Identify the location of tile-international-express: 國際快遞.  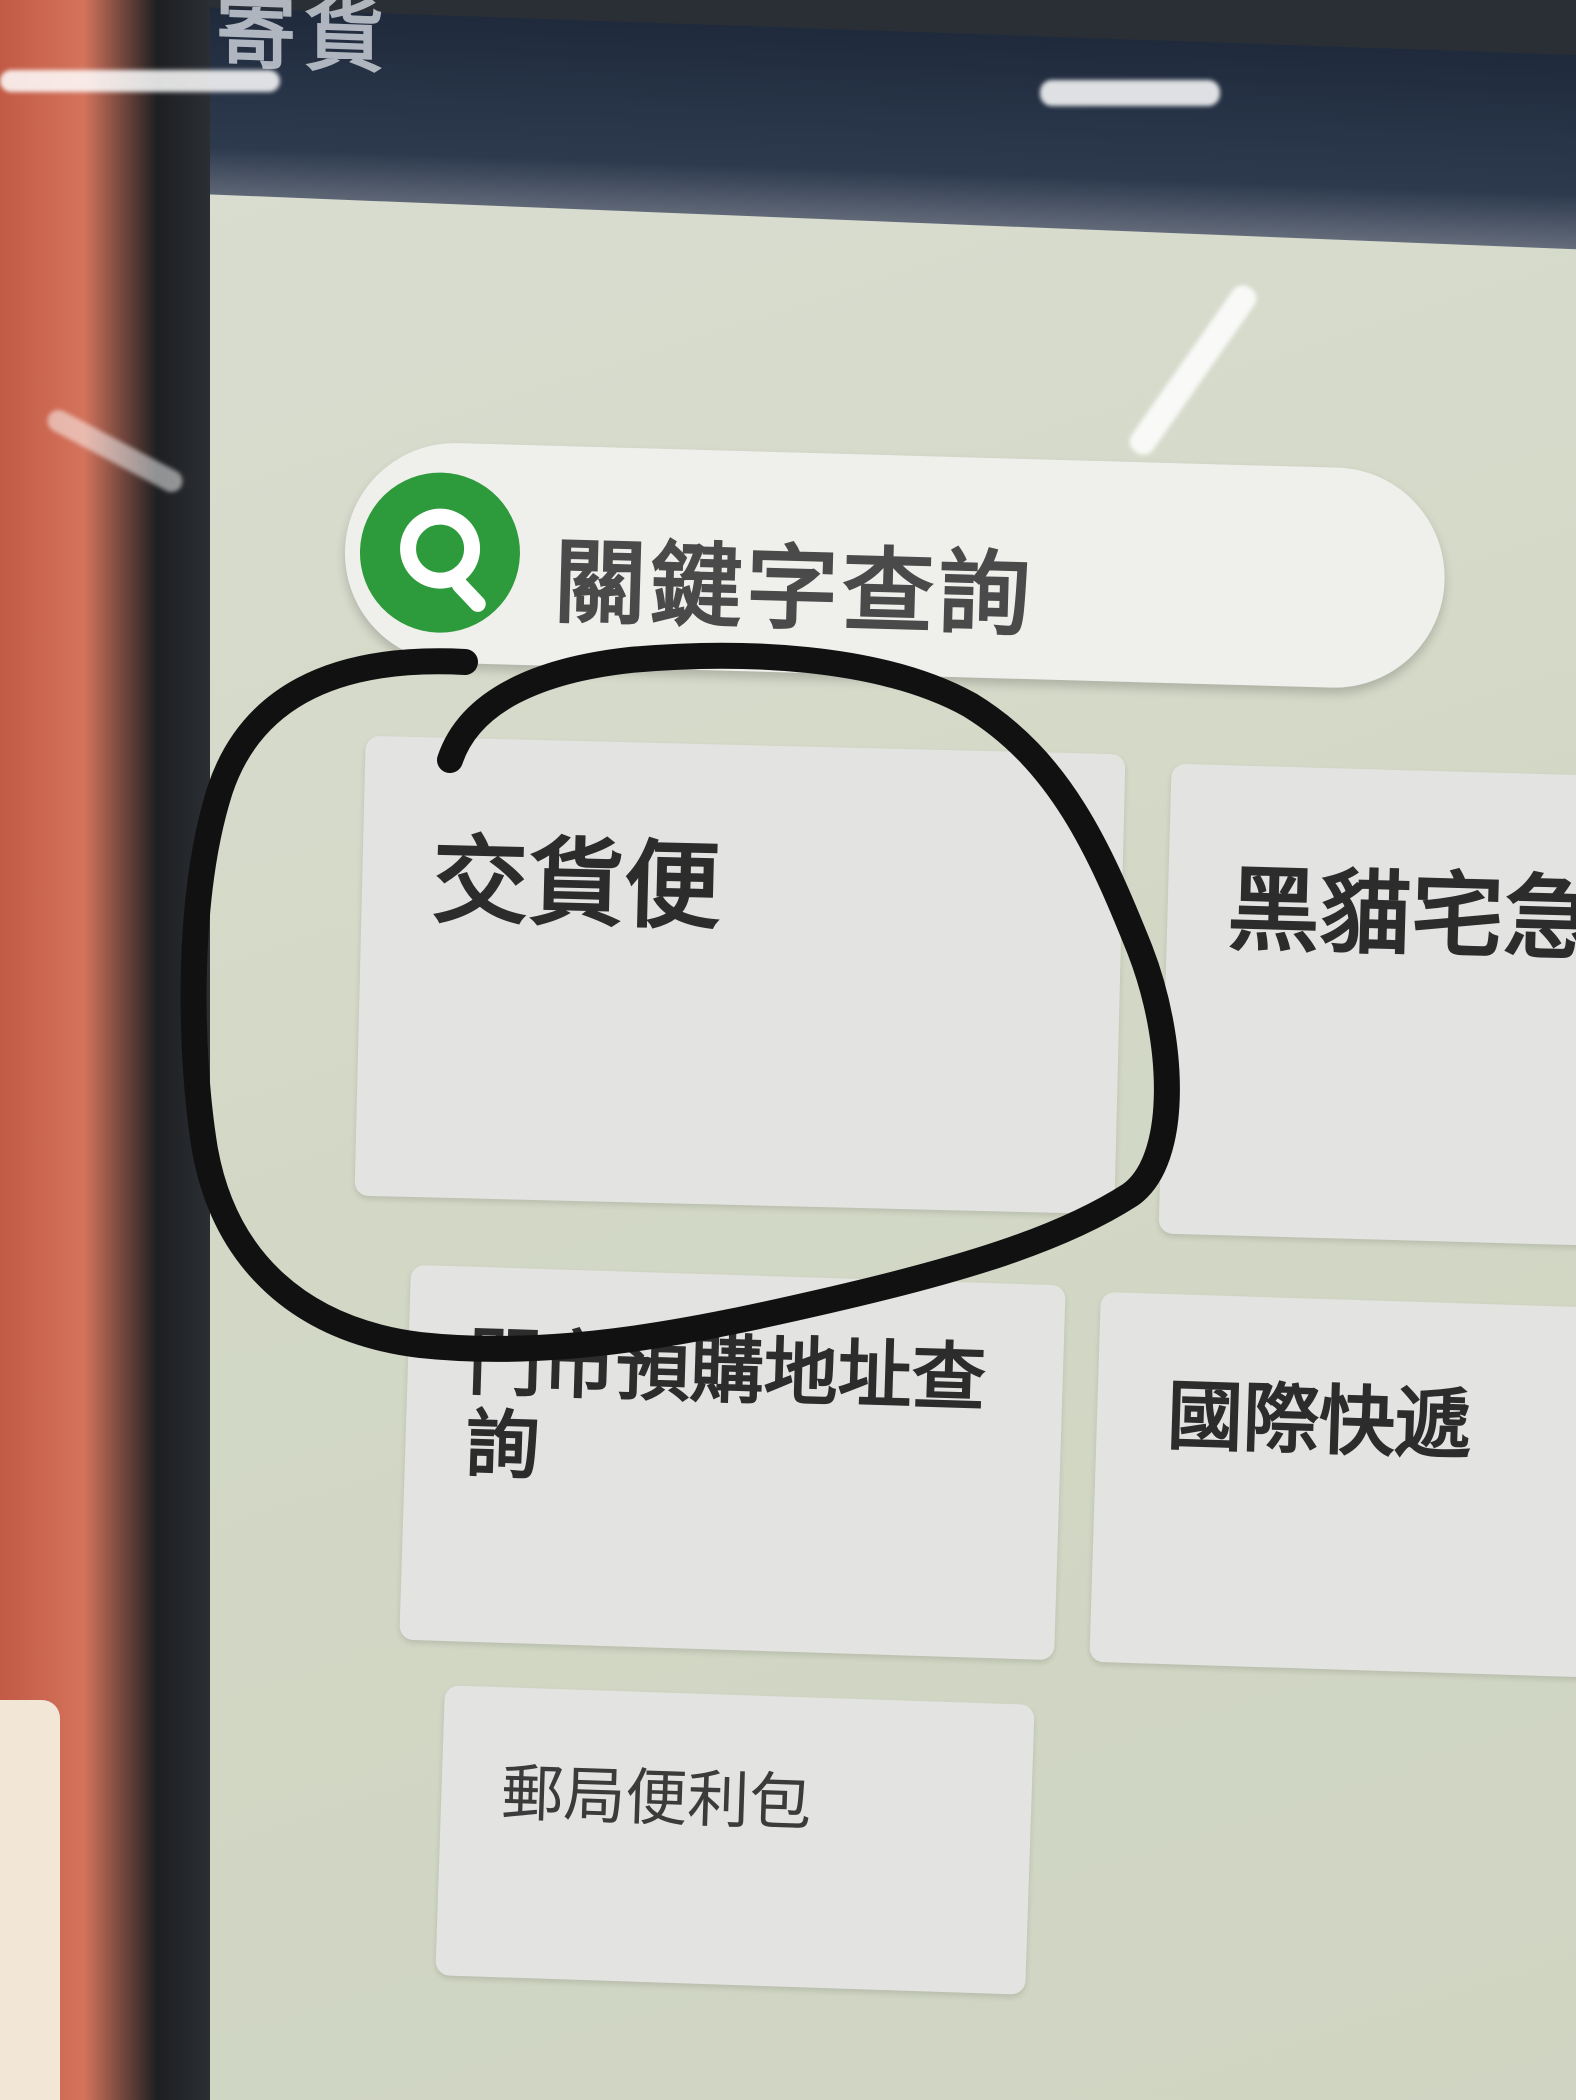
(1332, 1485).